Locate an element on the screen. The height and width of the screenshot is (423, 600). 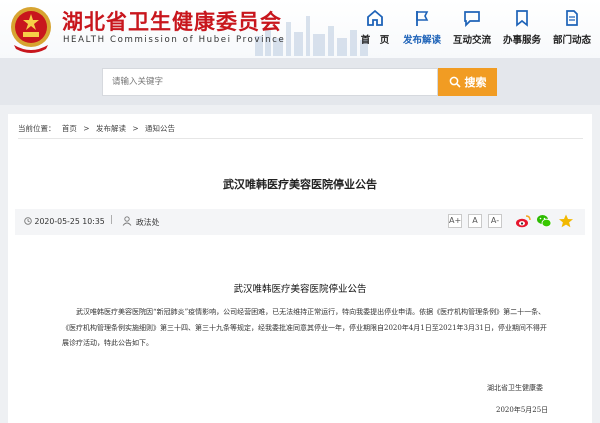
site-subtitle: HEALTH Commission of Hubei Province is located at coordinates (174, 40).